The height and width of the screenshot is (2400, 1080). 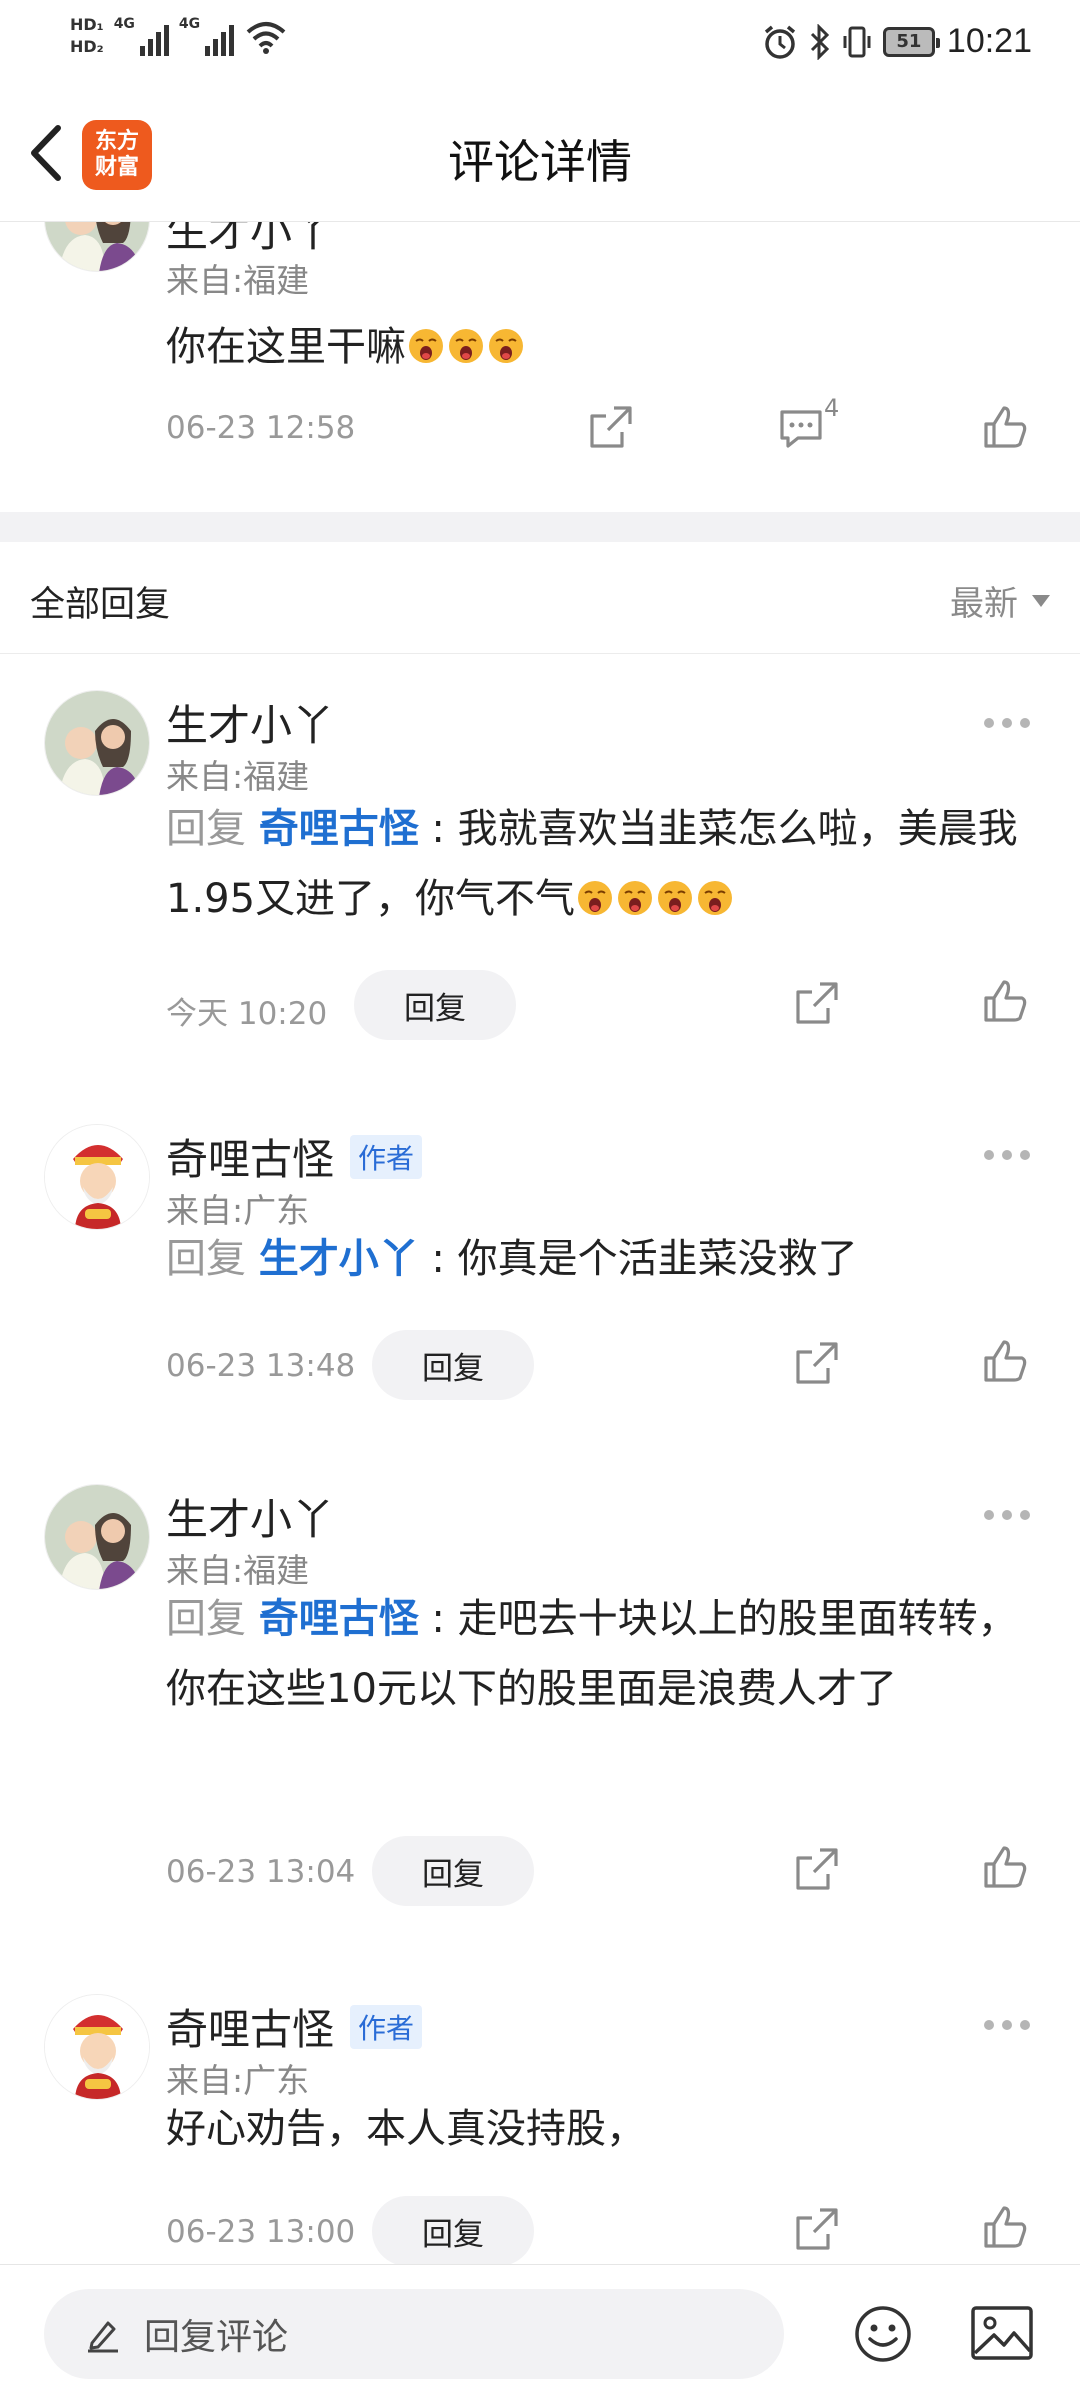 What do you see at coordinates (261, 1366) in the screenshot?
I see `reply-time: 06-23 13:48` at bounding box center [261, 1366].